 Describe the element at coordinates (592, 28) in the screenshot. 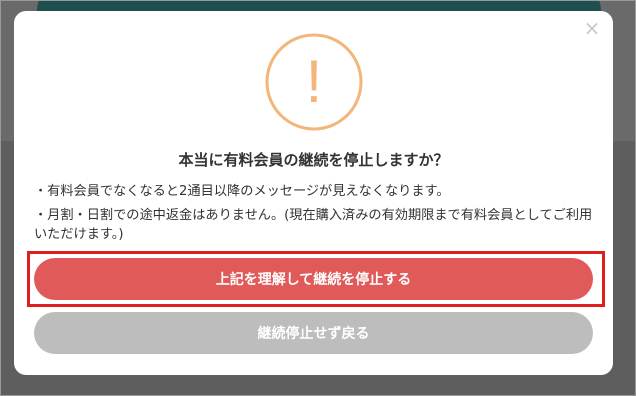

I see `close-icon: ×` at that location.